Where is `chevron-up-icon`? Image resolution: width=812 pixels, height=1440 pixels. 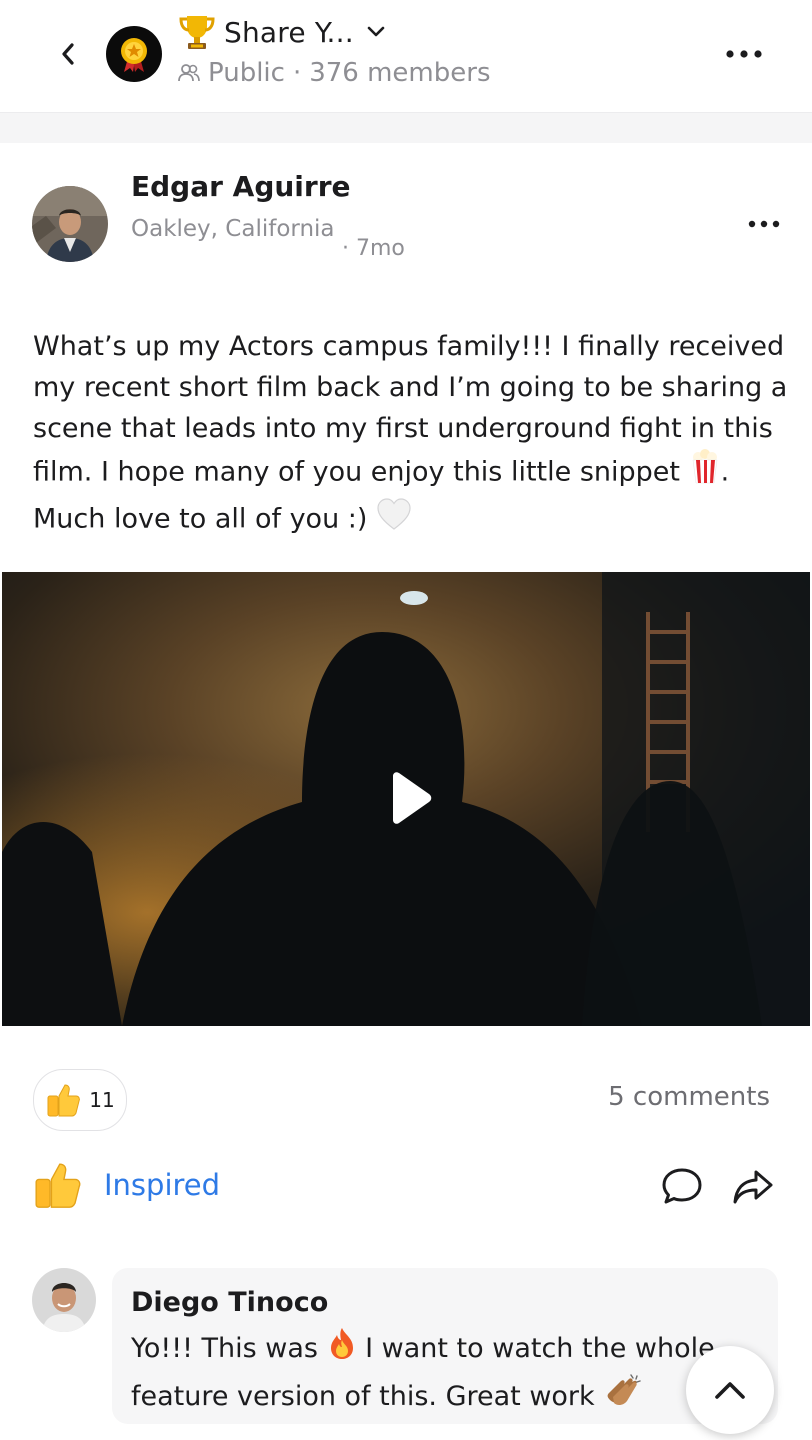 chevron-up-icon is located at coordinates (730, 1390).